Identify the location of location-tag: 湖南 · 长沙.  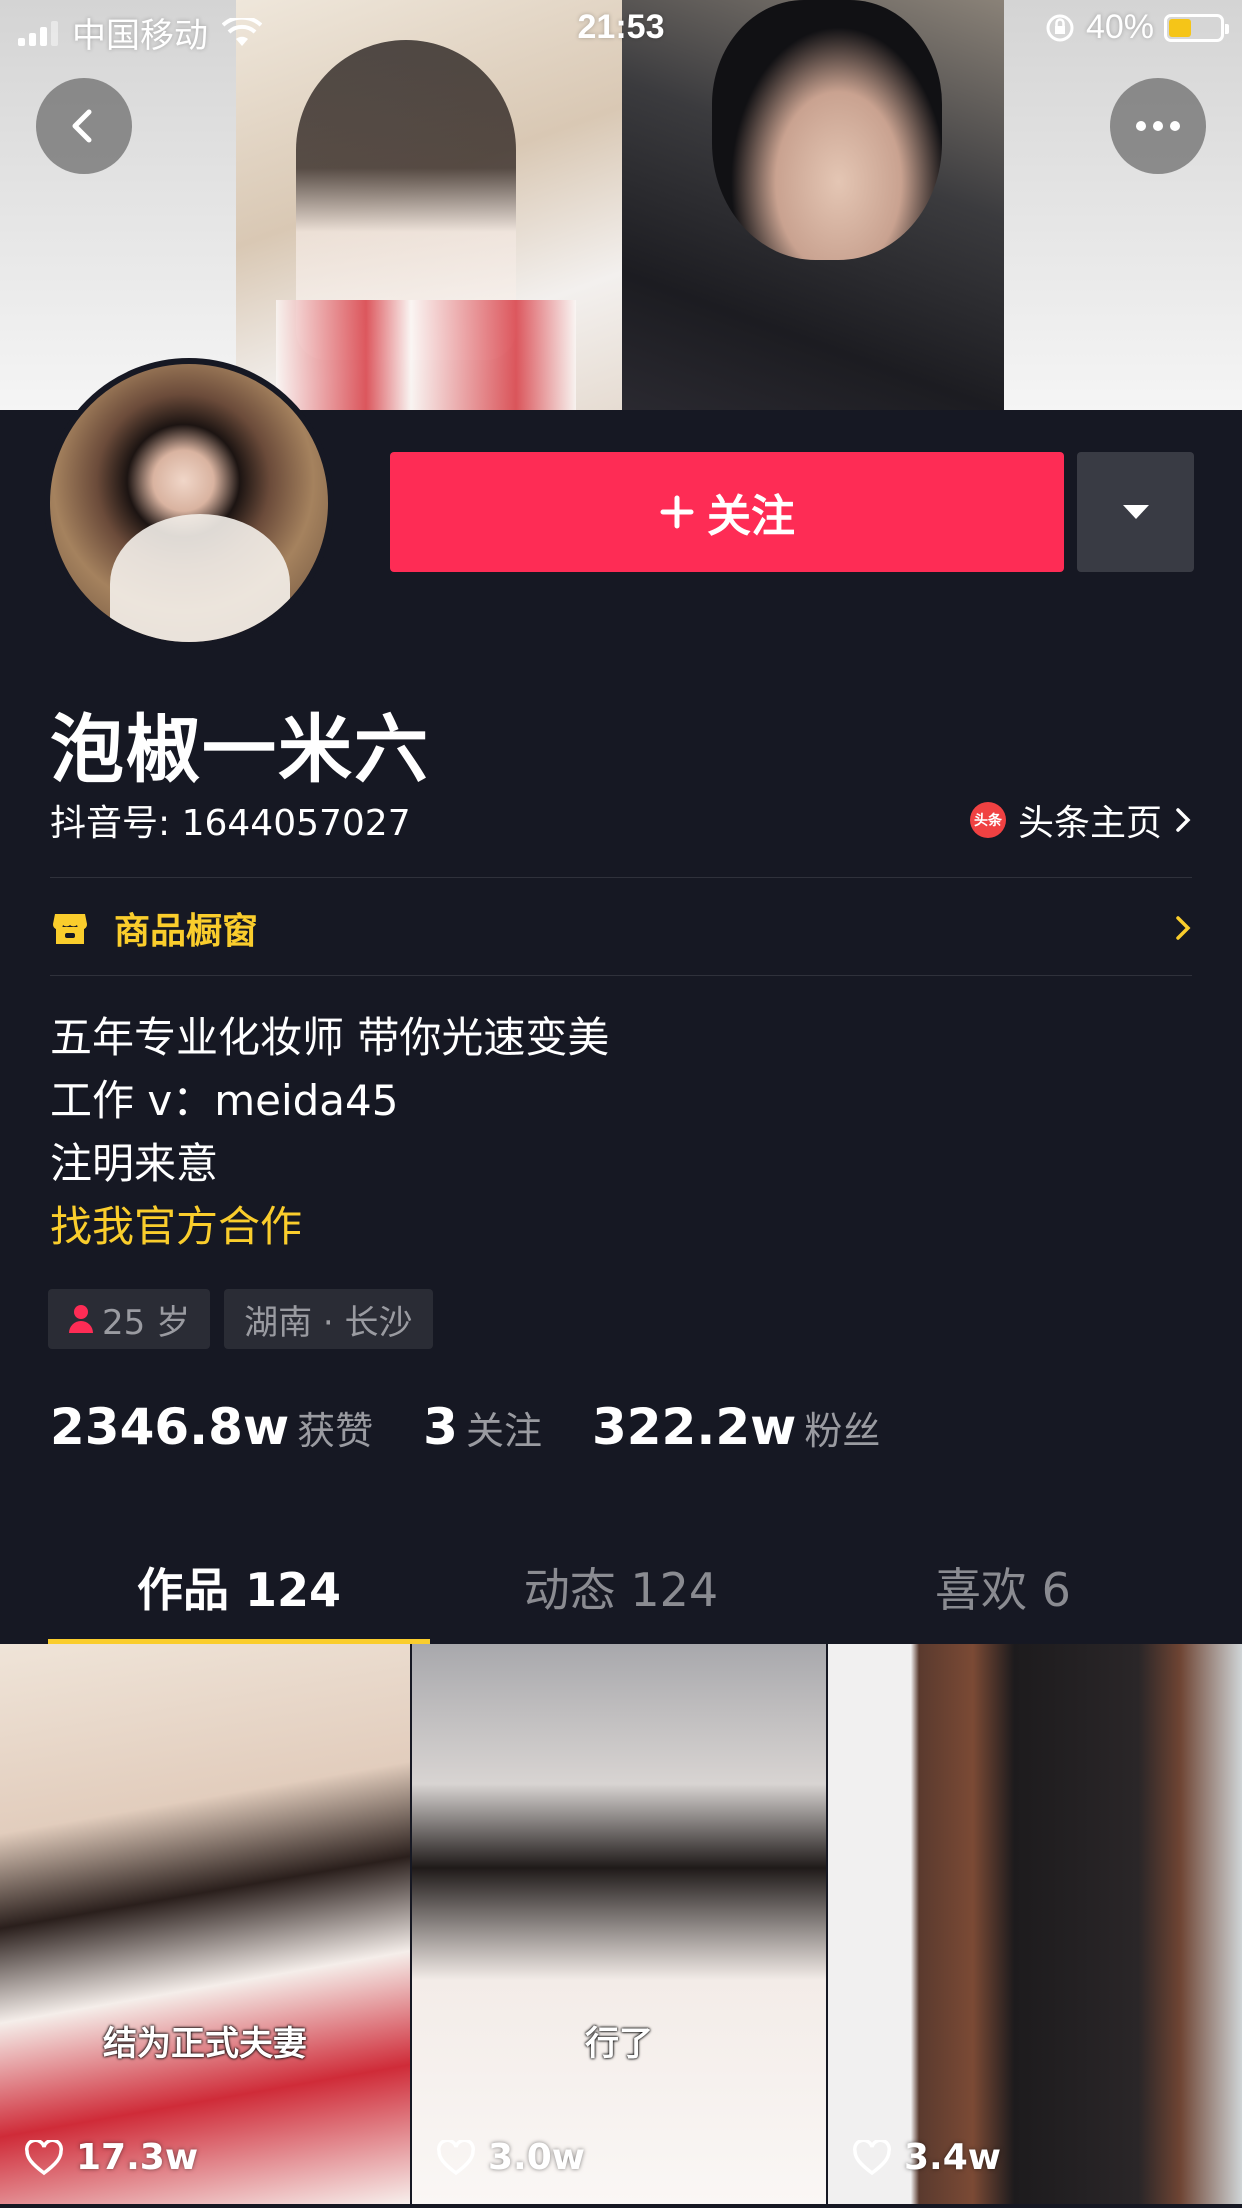
(328, 1319).